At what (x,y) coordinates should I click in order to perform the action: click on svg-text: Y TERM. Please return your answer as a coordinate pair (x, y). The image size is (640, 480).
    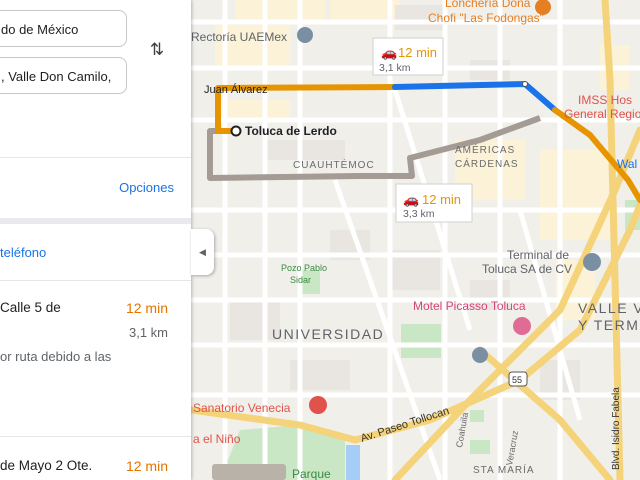
    Looking at the image, I should click on (608, 325).